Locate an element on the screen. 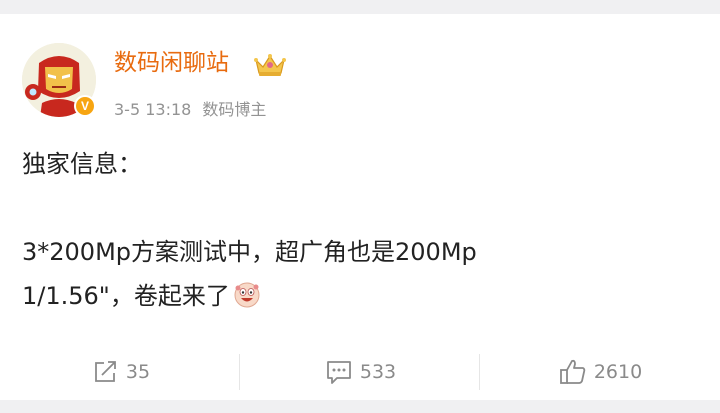 This screenshot has width=720, height=413. like-button: 2610 is located at coordinates (600, 372).